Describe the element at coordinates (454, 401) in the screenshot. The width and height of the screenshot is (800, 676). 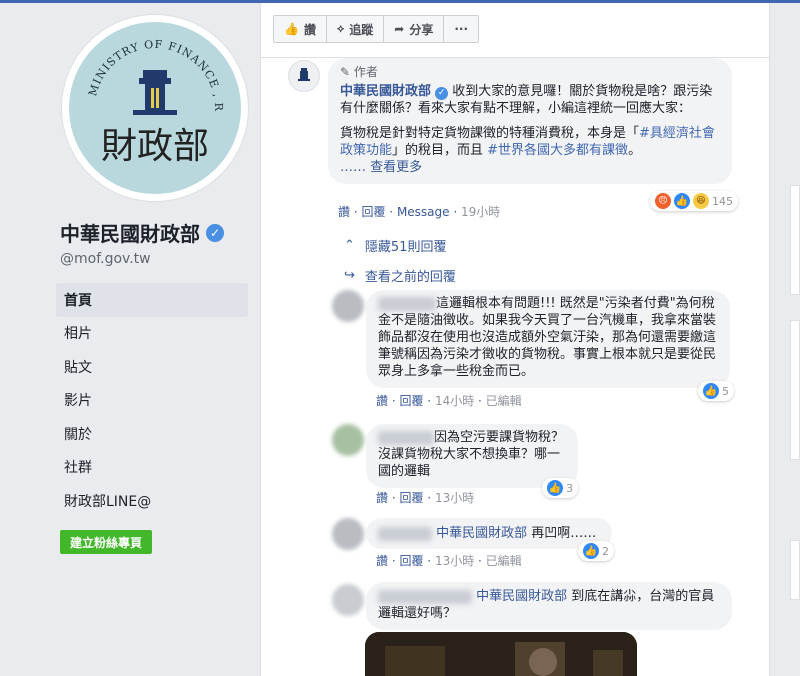
I see `reply-timestamp: 14小時` at that location.